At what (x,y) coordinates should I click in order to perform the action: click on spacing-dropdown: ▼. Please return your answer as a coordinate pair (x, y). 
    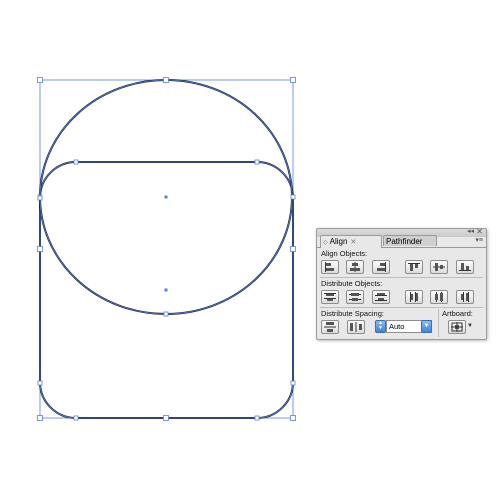
    Looking at the image, I should click on (426, 326).